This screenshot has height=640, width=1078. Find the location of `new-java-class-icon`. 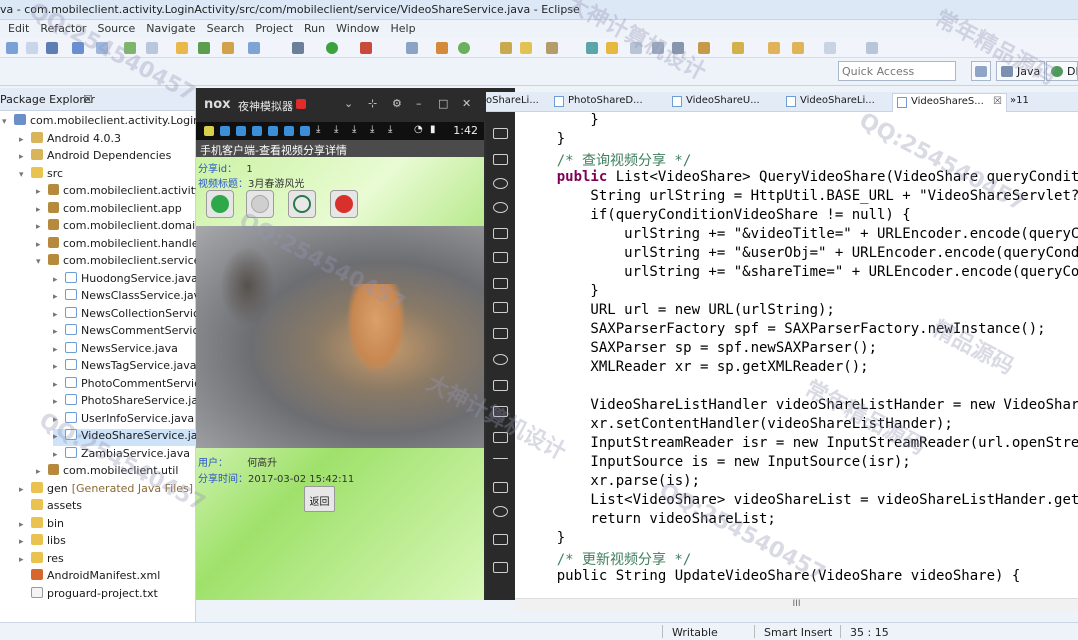

new-java-class-icon is located at coordinates (442, 48).